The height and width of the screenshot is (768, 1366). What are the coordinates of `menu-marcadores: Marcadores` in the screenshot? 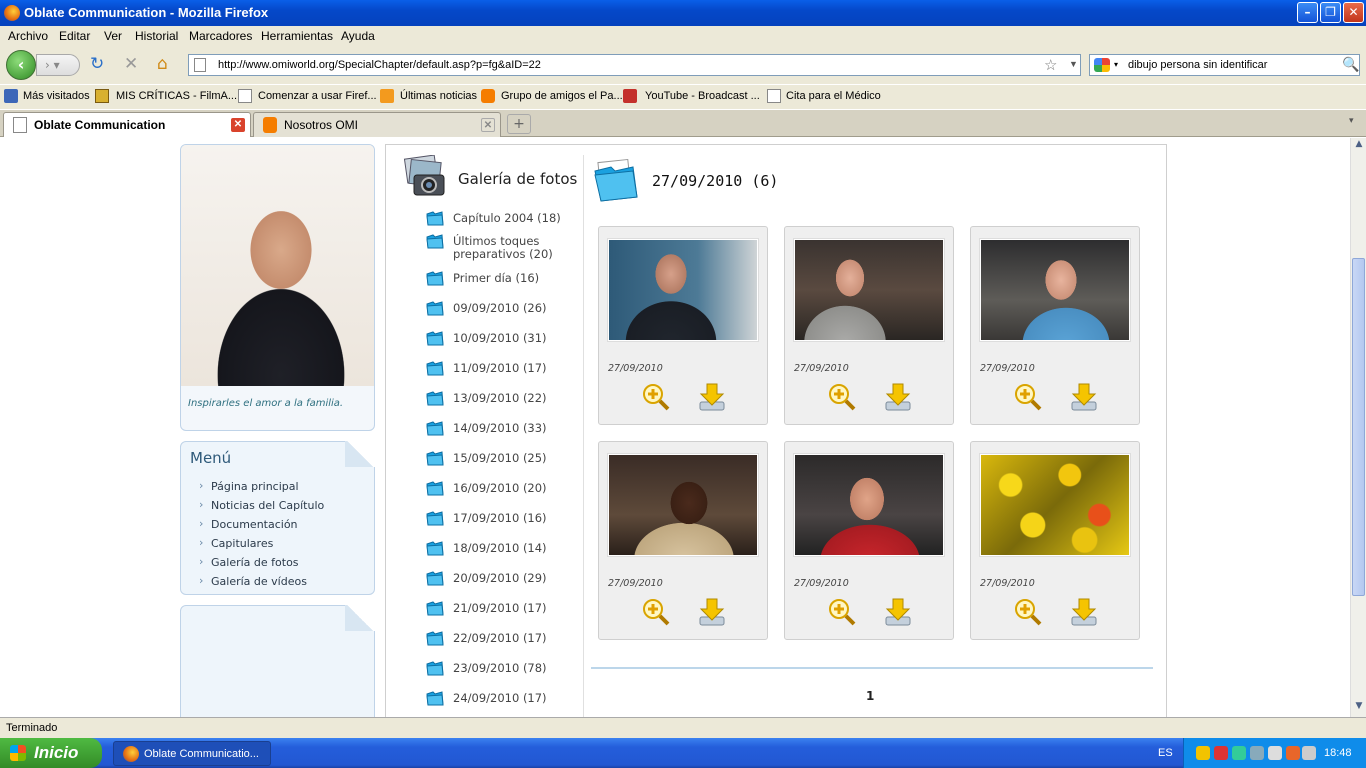 It's located at (220, 36).